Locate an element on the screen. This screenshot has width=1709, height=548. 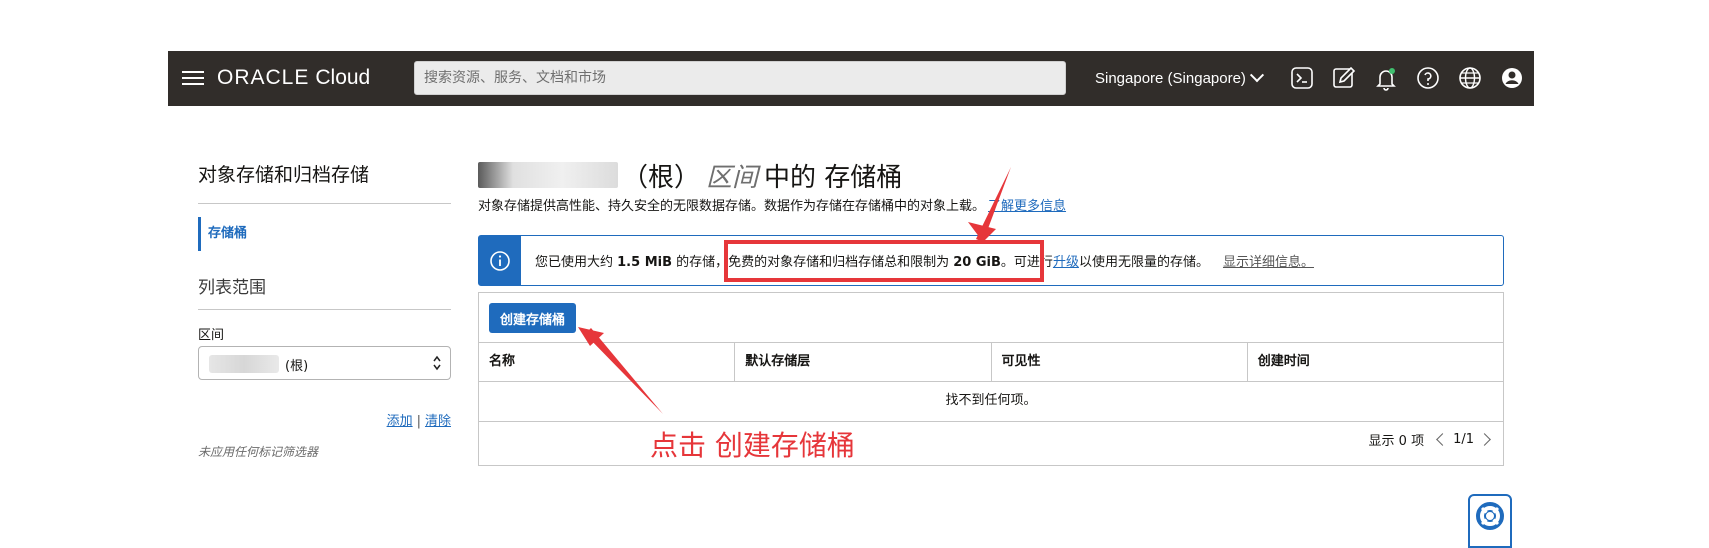
hamburger-menu-icon is located at coordinates (193, 78).